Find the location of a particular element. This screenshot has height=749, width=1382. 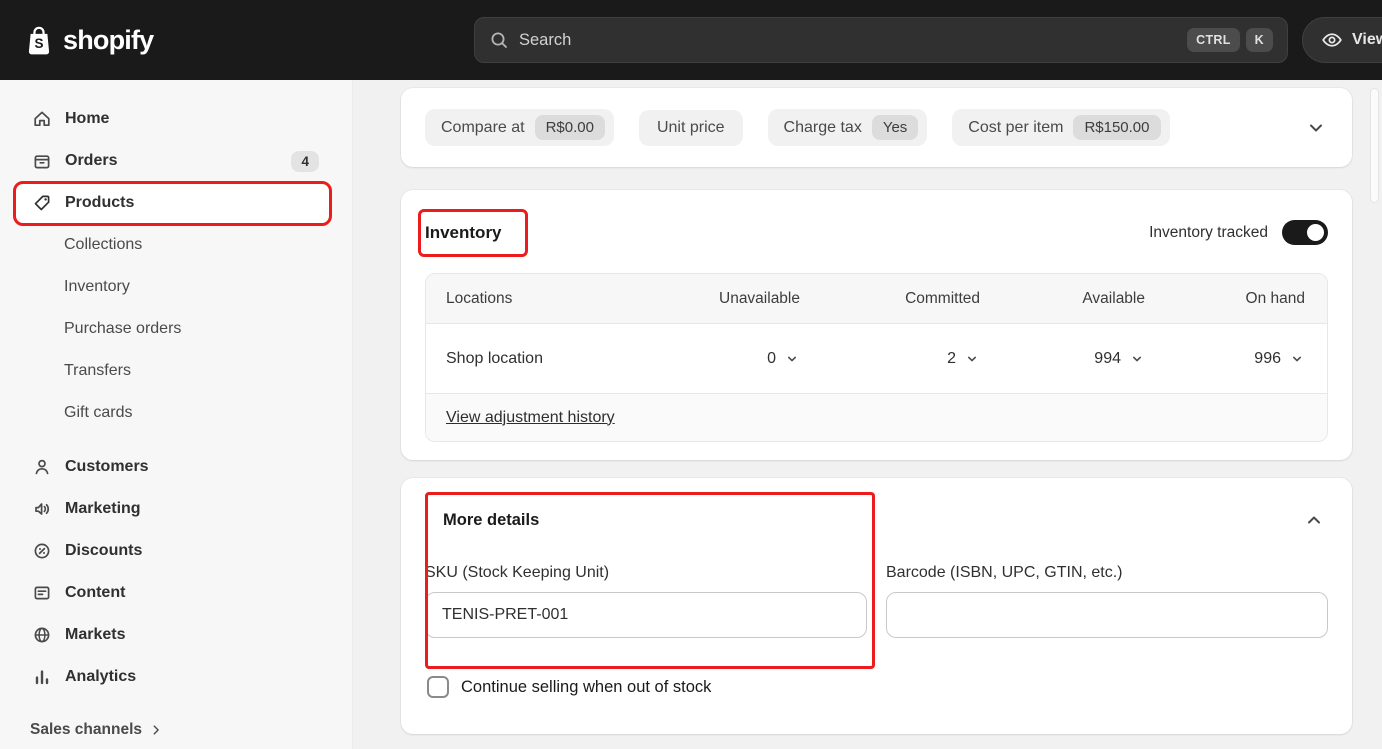

shopify-logo: S shopify is located at coordinates (89, 40).